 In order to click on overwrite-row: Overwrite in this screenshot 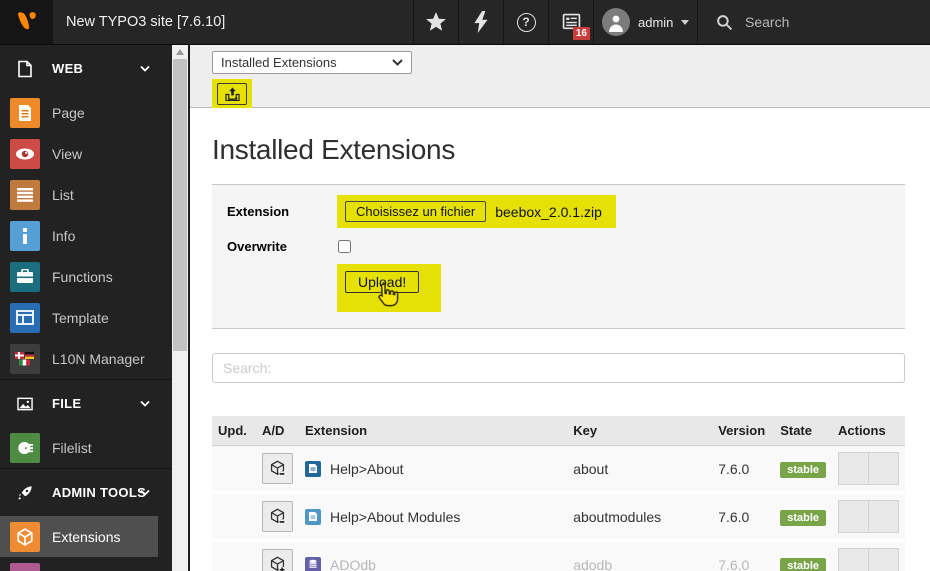, I will do `click(558, 246)`.